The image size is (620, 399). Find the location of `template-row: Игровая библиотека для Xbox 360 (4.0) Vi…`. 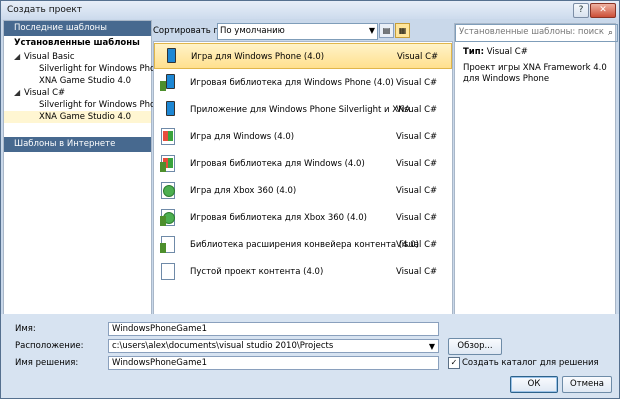

template-row: Игровая библиотека для Xbox 360 (4.0) Vi… is located at coordinates (303, 218).